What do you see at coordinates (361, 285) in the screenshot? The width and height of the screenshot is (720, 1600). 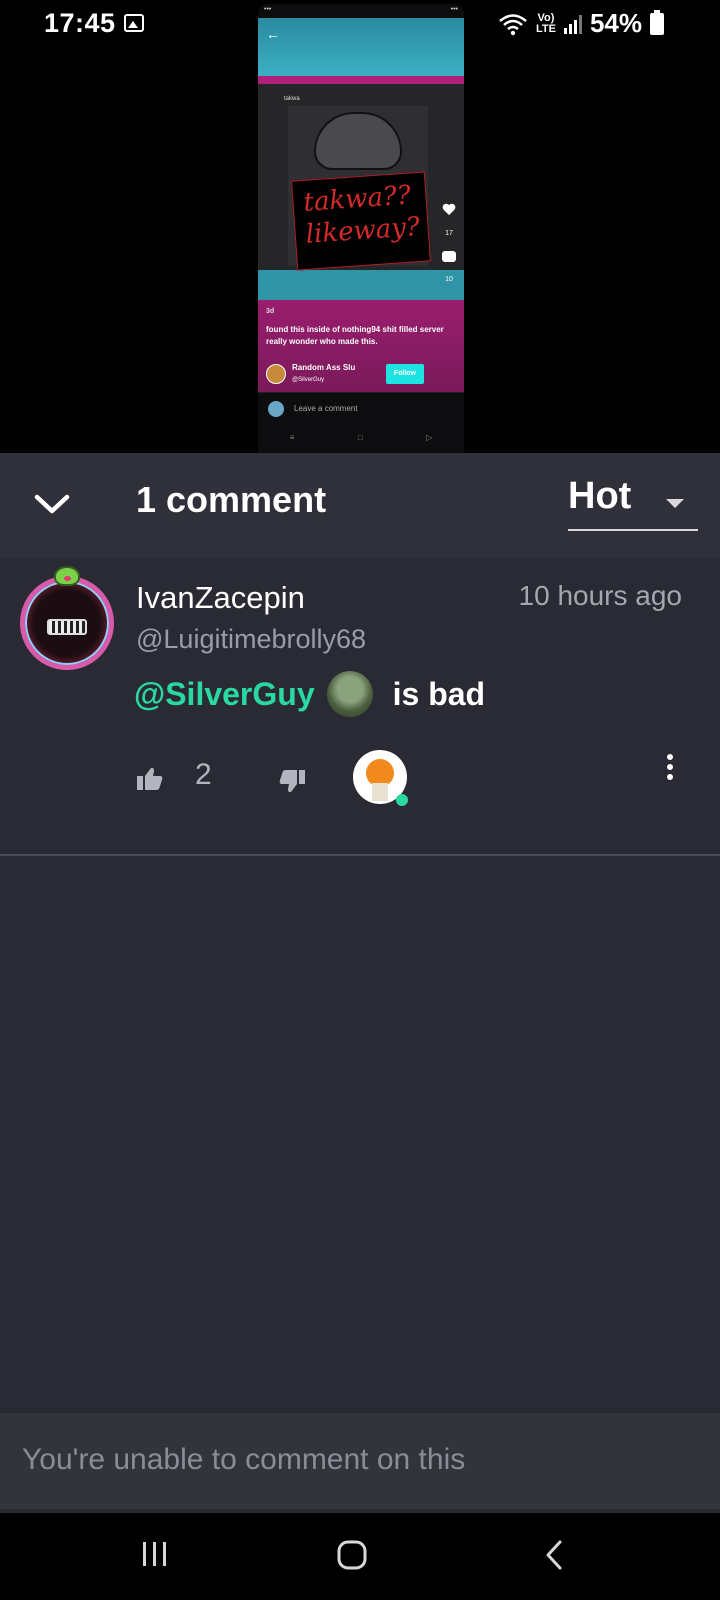 I see `preview-teal-band` at bounding box center [361, 285].